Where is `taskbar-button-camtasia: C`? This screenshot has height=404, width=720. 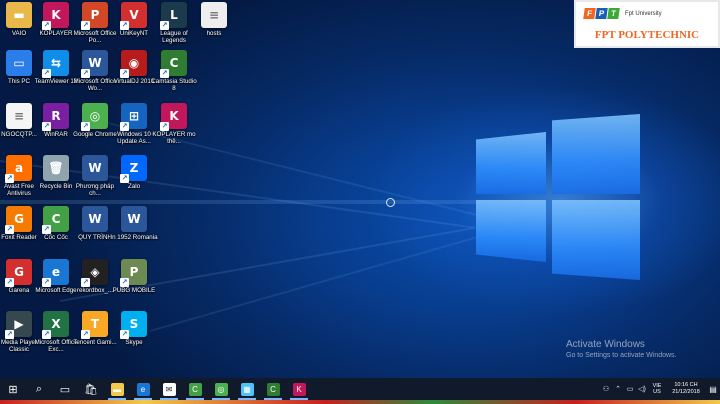 taskbar-button-camtasia: C is located at coordinates (273, 389).